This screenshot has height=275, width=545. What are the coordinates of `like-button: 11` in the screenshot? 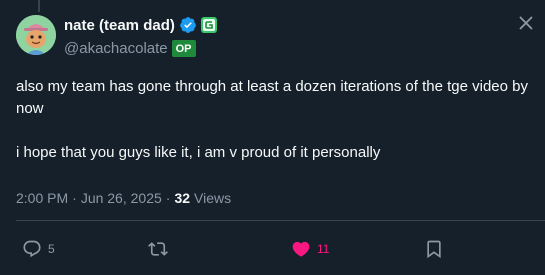 It's located at (310, 249).